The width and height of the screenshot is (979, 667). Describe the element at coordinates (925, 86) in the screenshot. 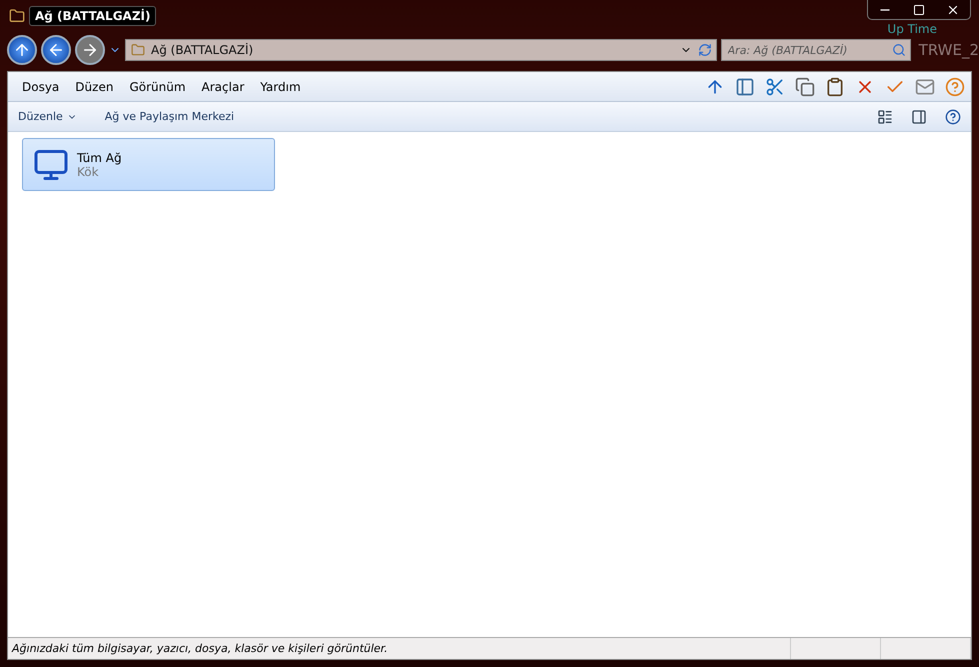

I see `envelope-icon` at that location.